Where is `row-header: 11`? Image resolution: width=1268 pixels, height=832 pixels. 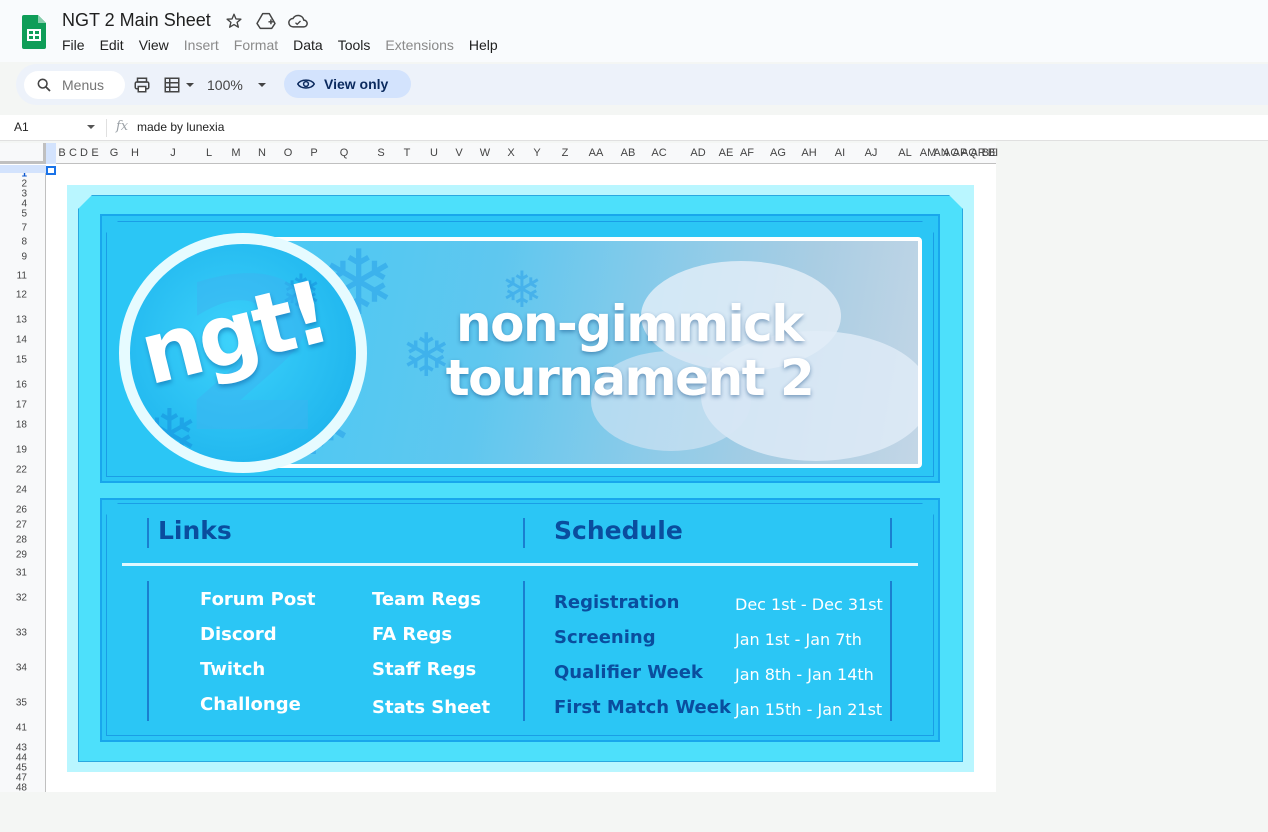 row-header: 11 is located at coordinates (22, 276).